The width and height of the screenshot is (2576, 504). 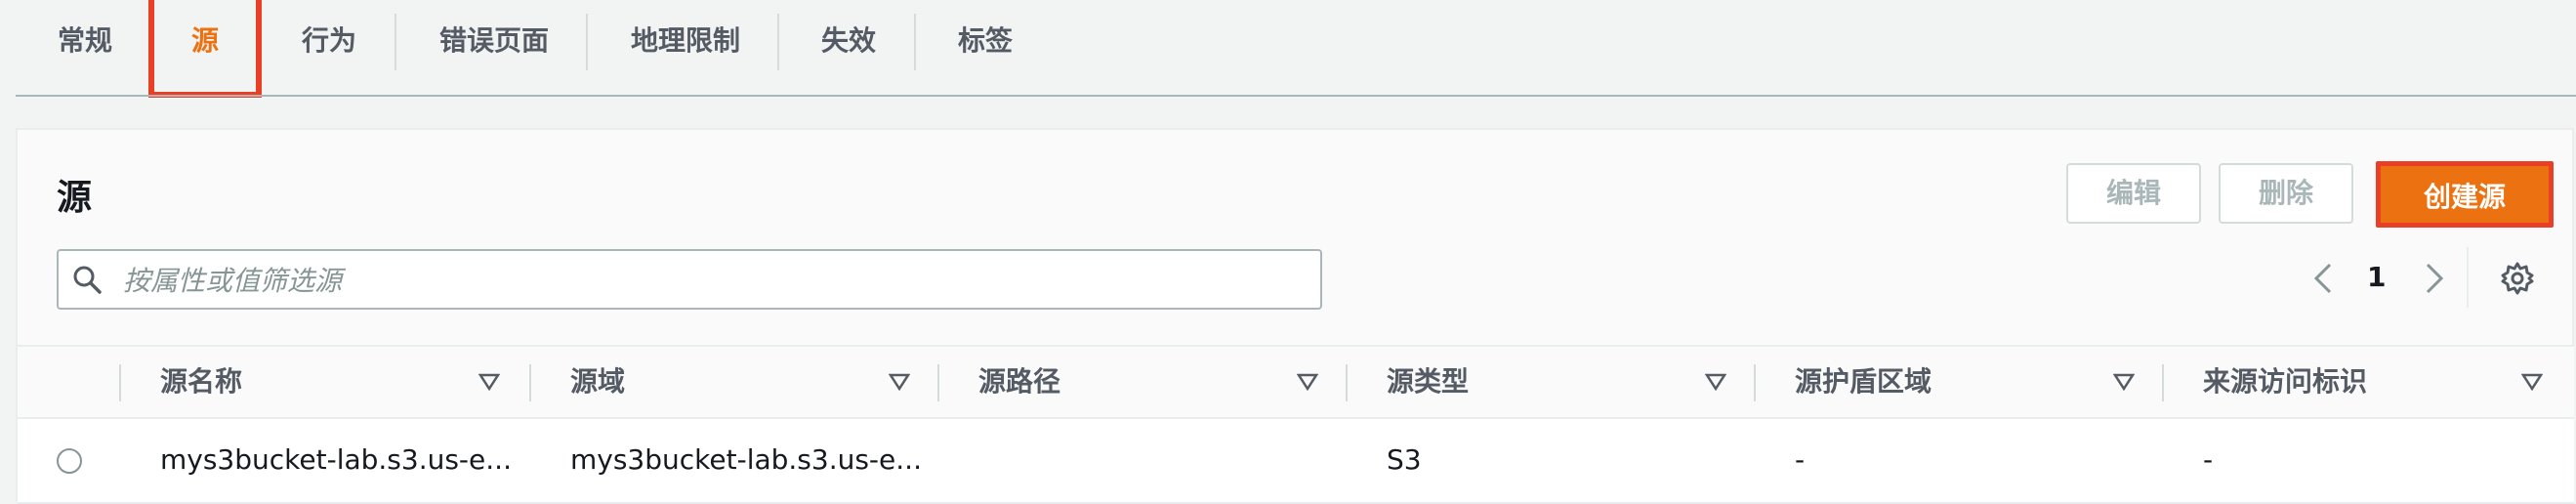 I want to click on search-input, so click(x=709, y=280).